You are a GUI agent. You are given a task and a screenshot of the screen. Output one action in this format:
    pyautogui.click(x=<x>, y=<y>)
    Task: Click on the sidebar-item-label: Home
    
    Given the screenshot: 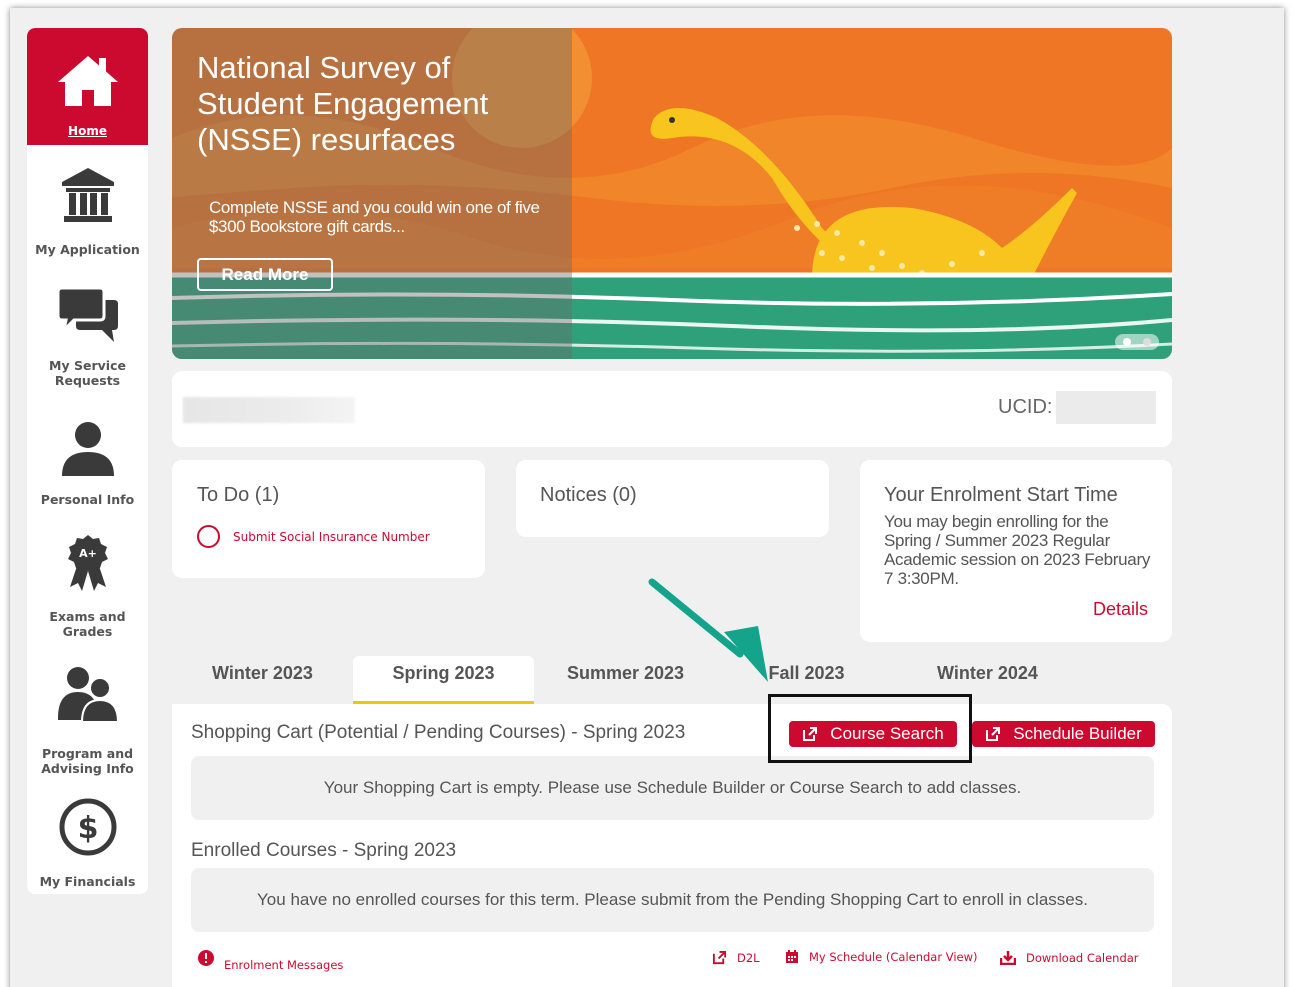 What is the action you would take?
    pyautogui.click(x=87, y=131)
    